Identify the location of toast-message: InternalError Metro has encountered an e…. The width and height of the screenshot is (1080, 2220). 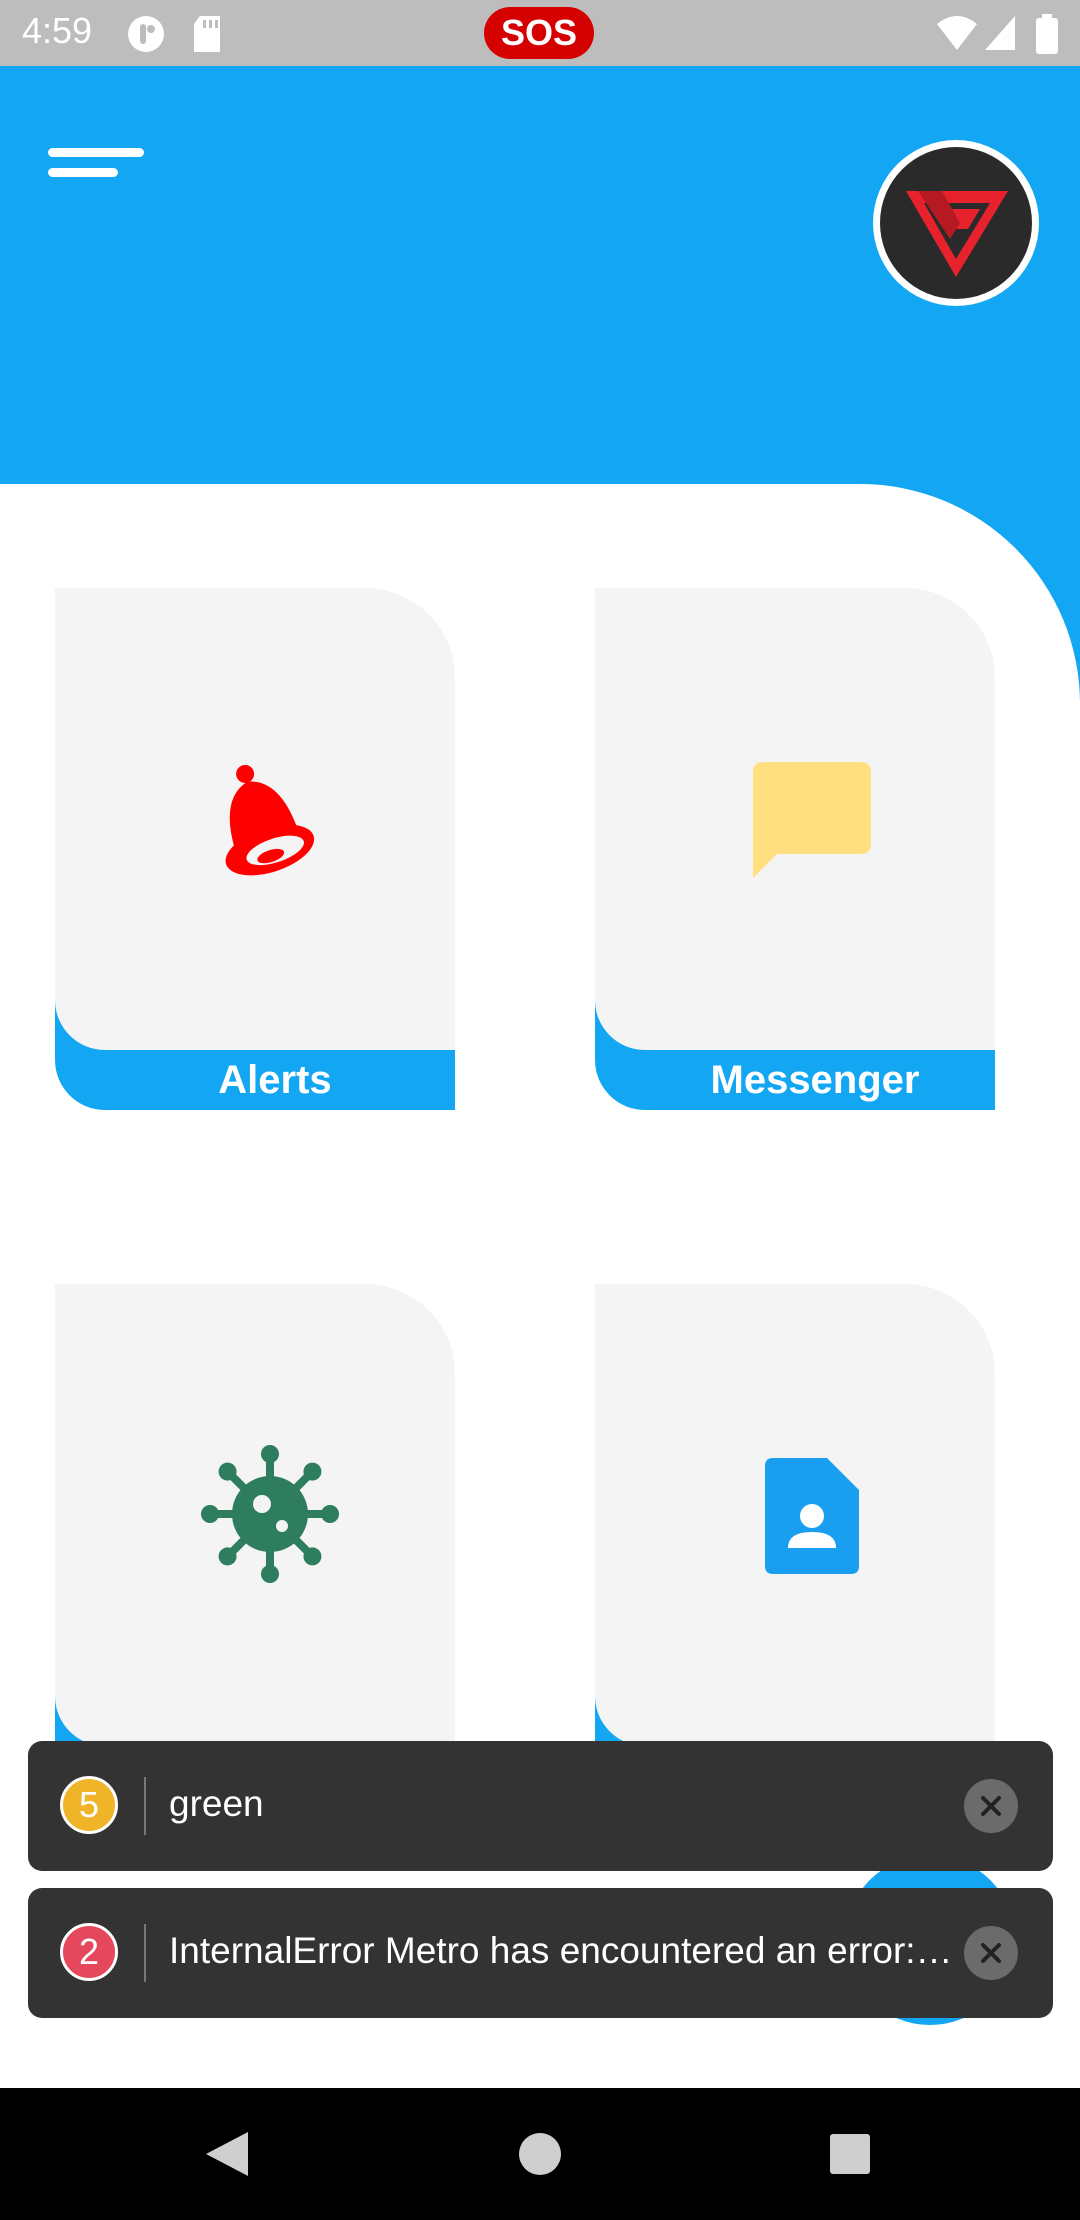
(564, 1950).